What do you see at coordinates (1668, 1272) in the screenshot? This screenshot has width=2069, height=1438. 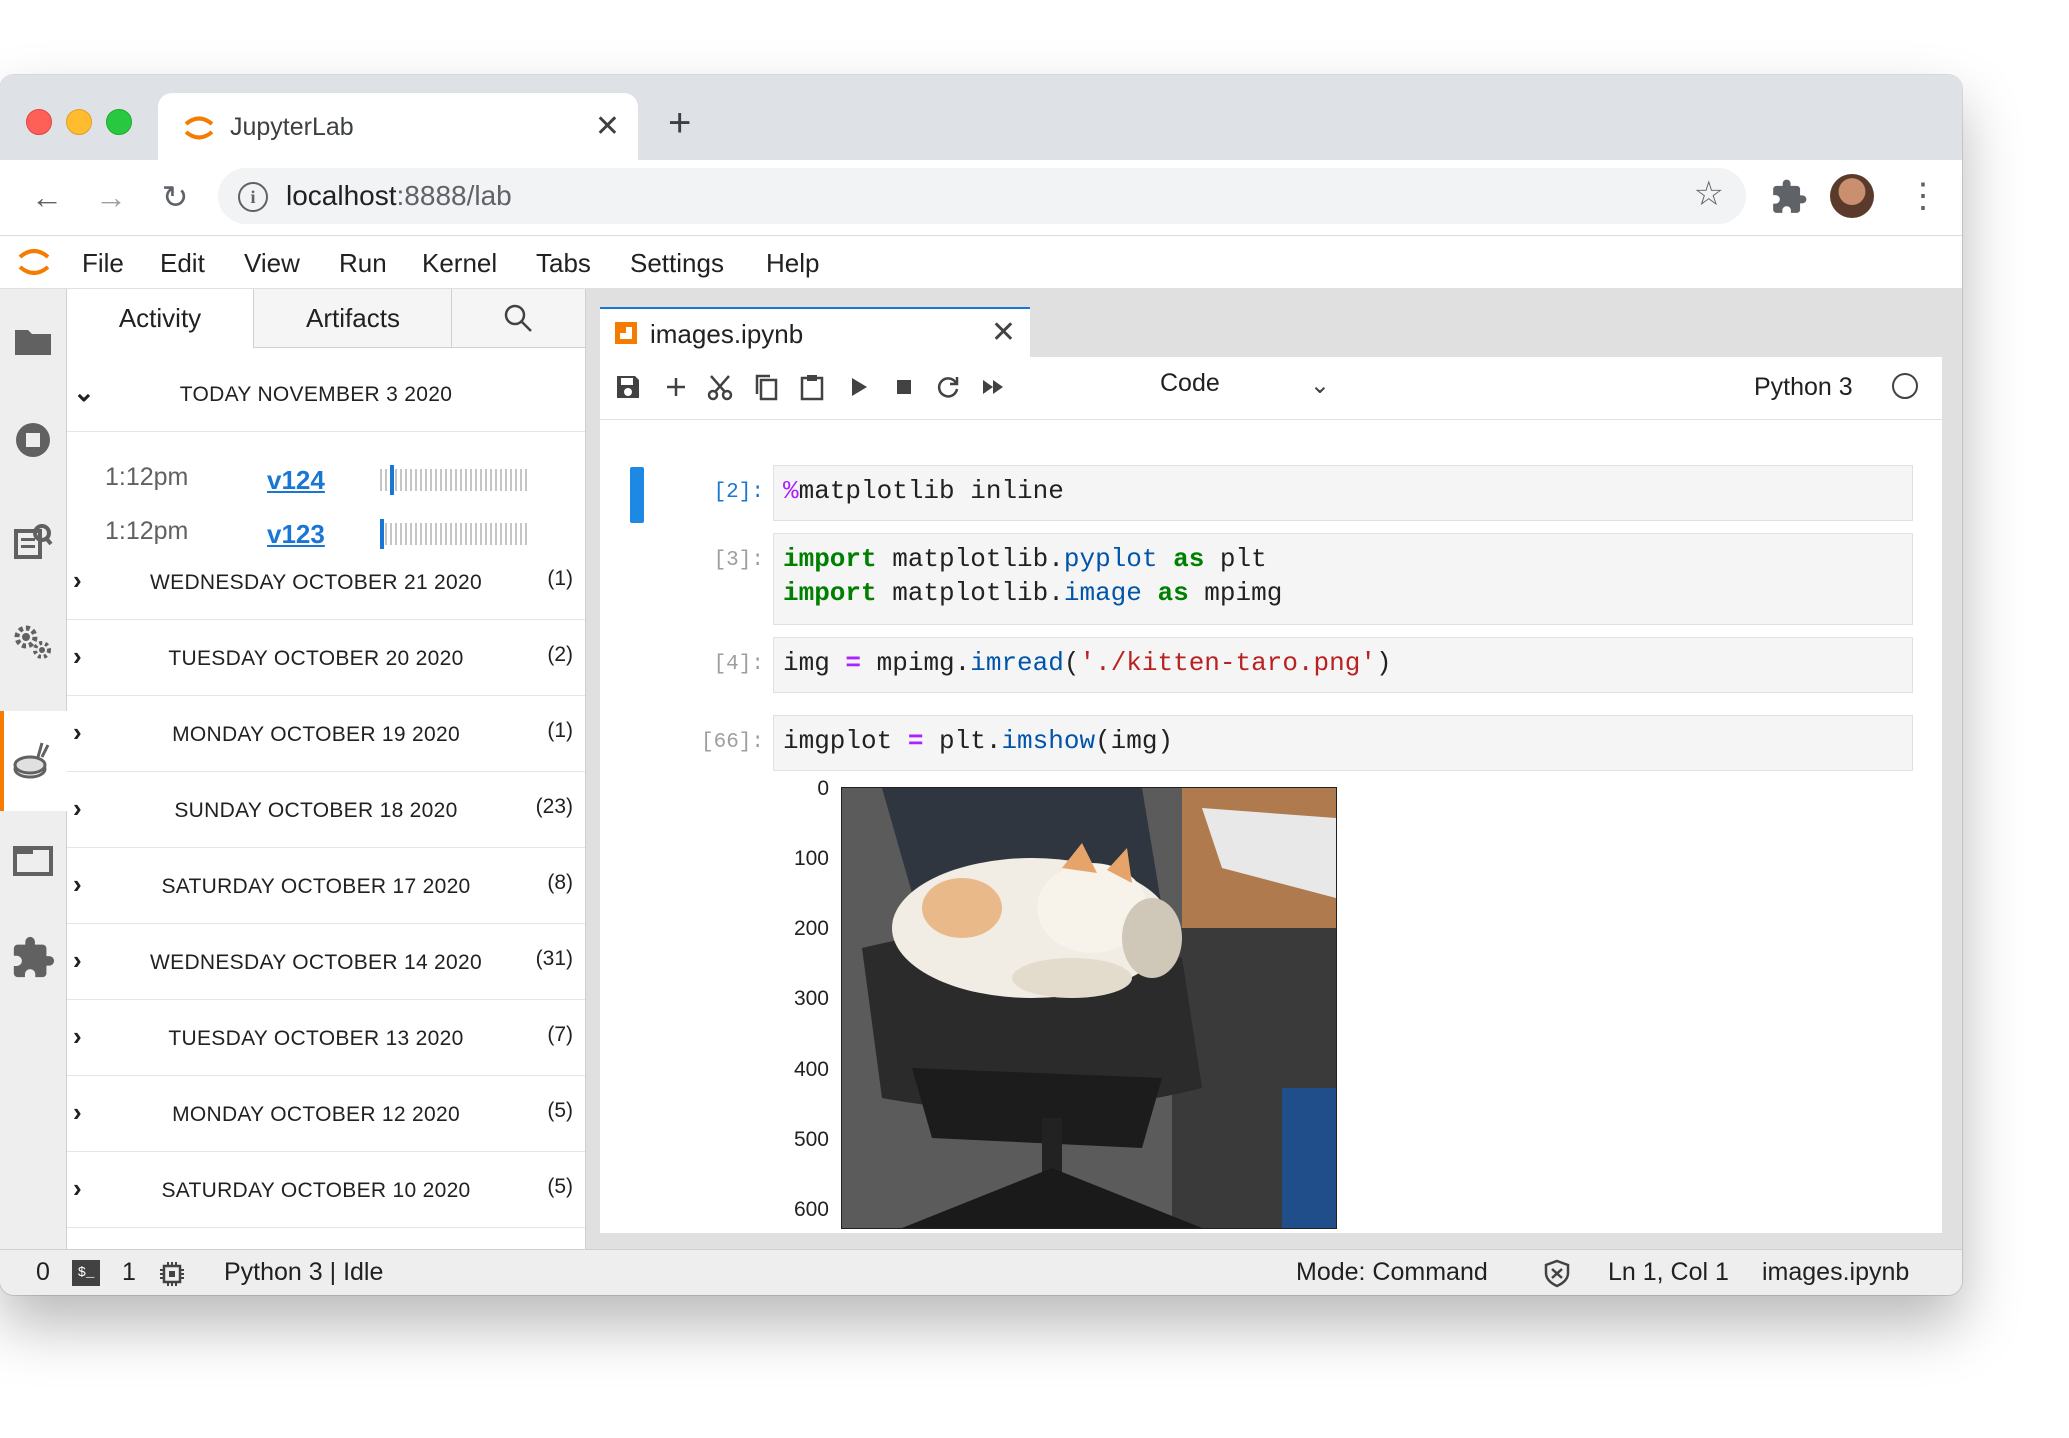 I see `cursor-position: Ln 1, Col 1` at bounding box center [1668, 1272].